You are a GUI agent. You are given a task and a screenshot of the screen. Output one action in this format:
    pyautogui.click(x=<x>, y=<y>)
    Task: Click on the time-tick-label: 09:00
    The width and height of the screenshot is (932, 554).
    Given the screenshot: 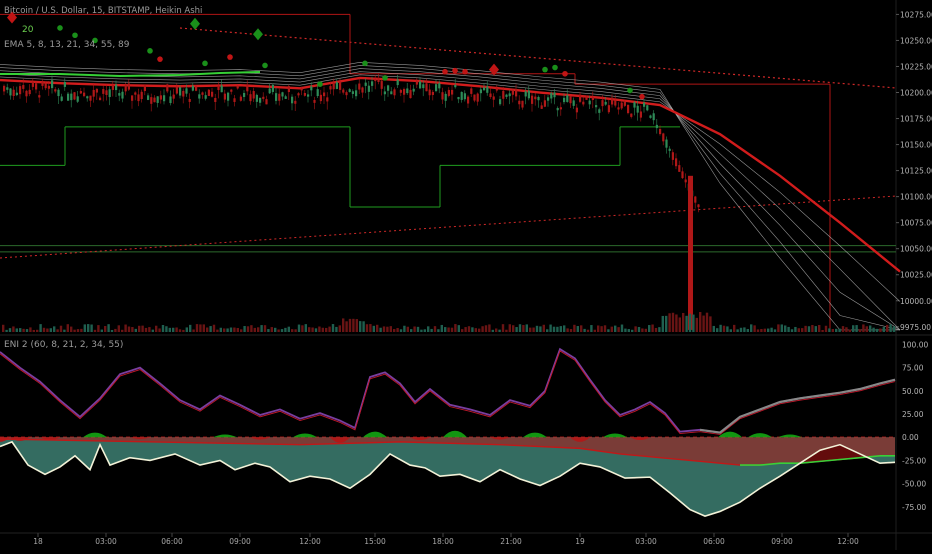 What is the action you would take?
    pyautogui.click(x=240, y=541)
    